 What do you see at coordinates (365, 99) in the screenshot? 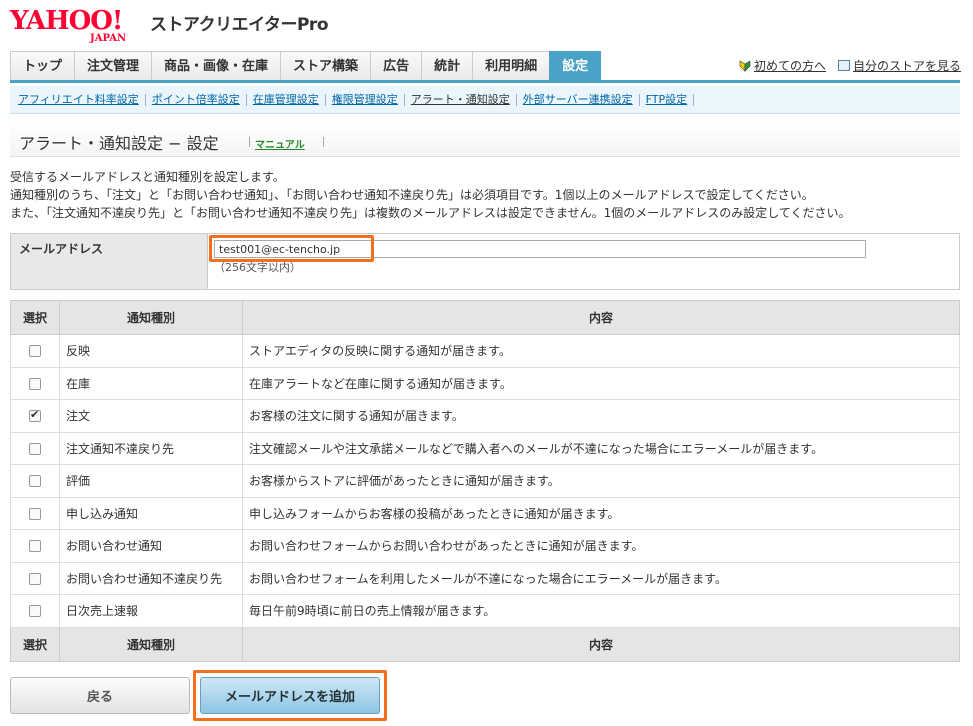
I see `subnav-permission: 権限管理設定` at bounding box center [365, 99].